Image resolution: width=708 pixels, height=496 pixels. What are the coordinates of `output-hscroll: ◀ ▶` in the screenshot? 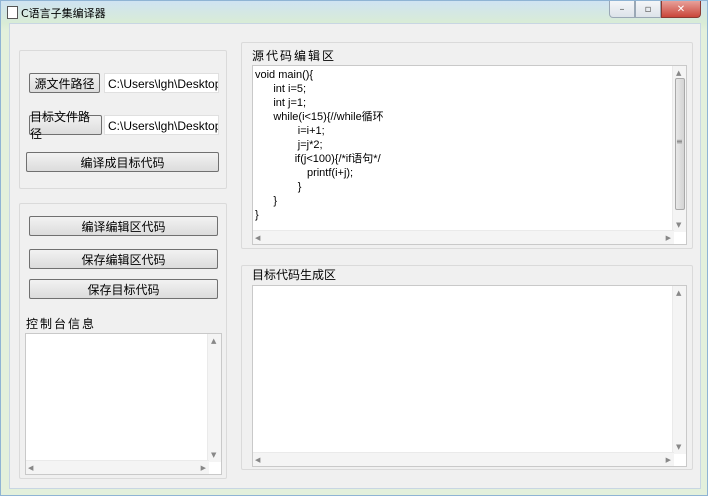 It's located at (463, 459).